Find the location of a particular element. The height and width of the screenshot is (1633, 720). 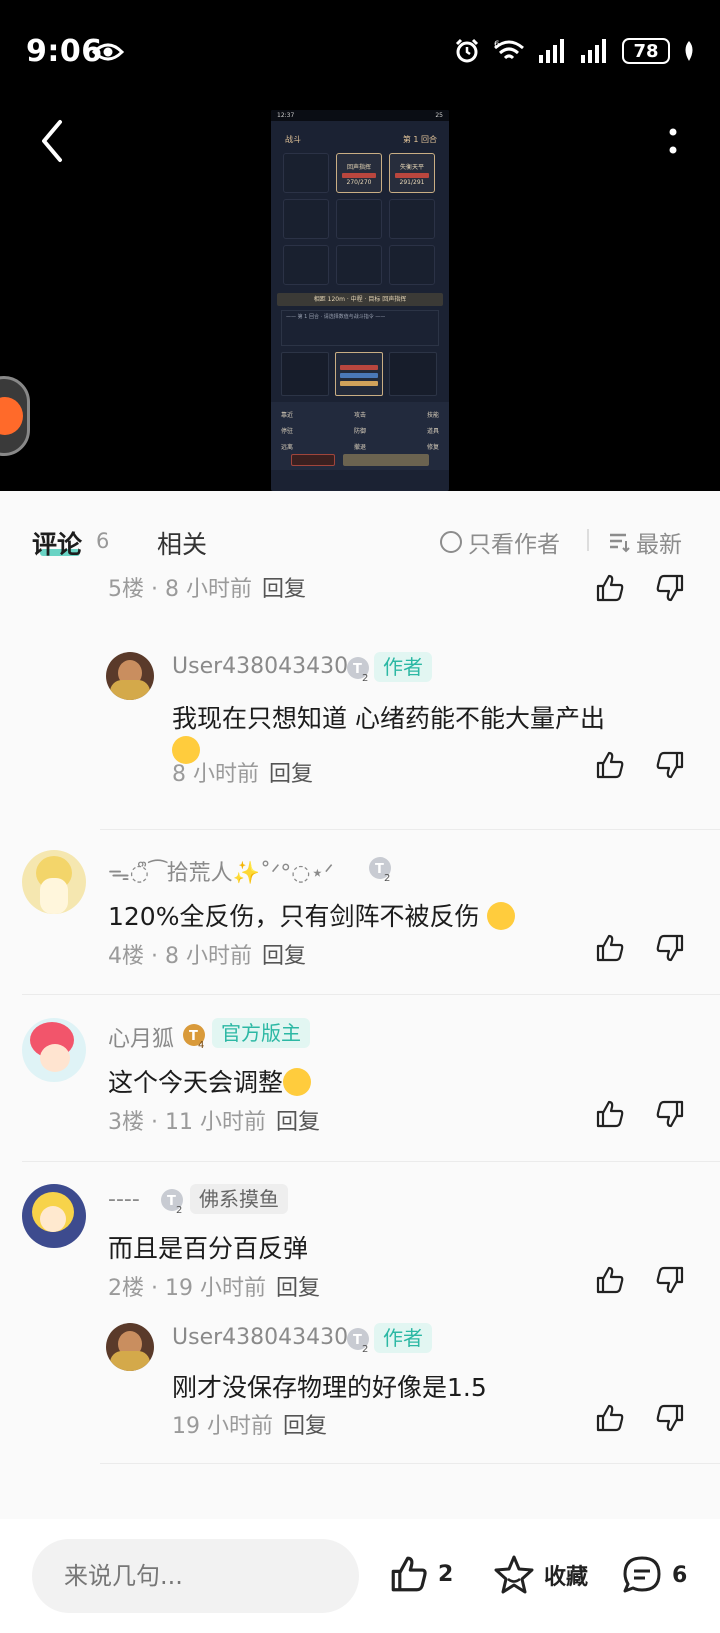

status-icons: 6 78 is located at coordinates (575, 51).